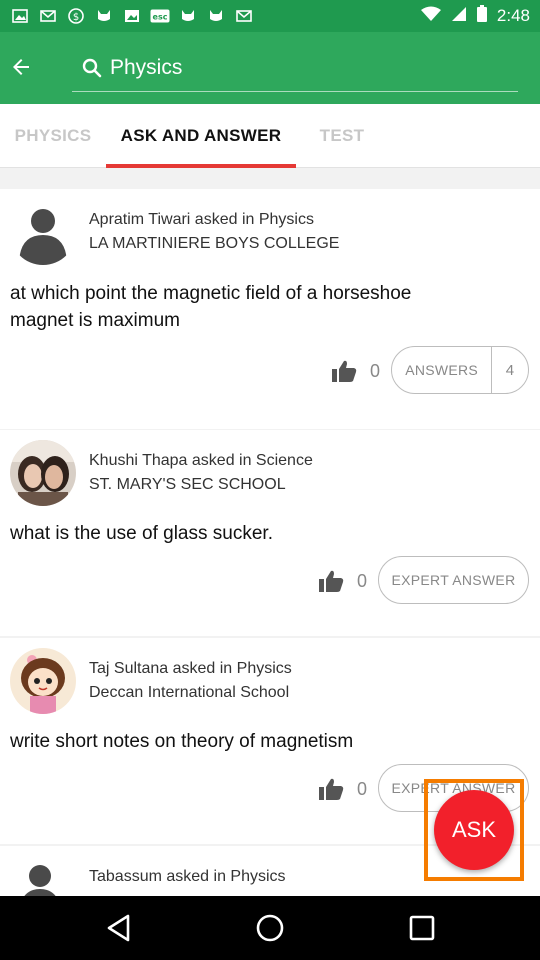 The height and width of the screenshot is (960, 540). I want to click on svg-text: esc, so click(160, 17).